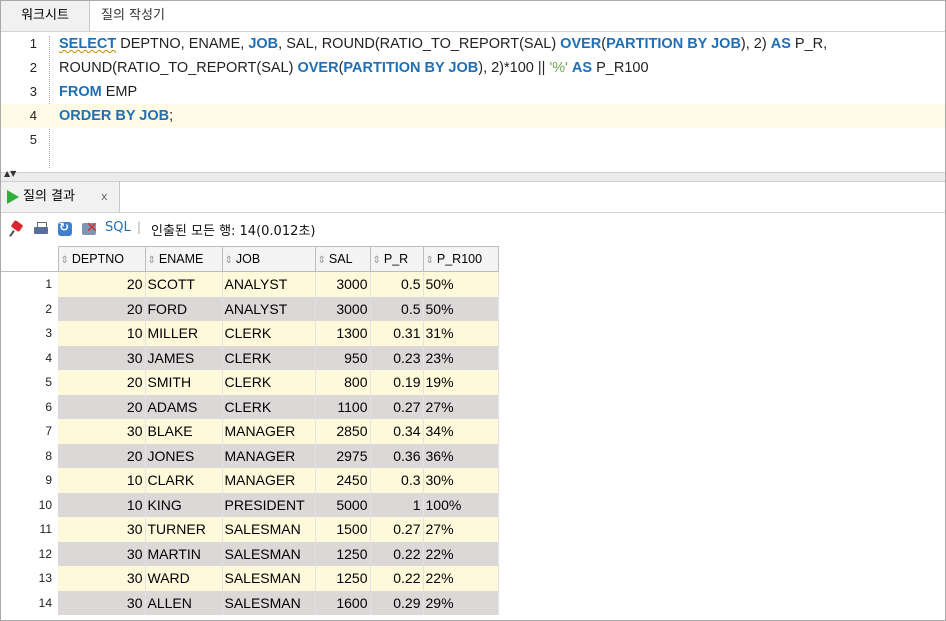  I want to click on table-cell: 1300, so click(343, 333).